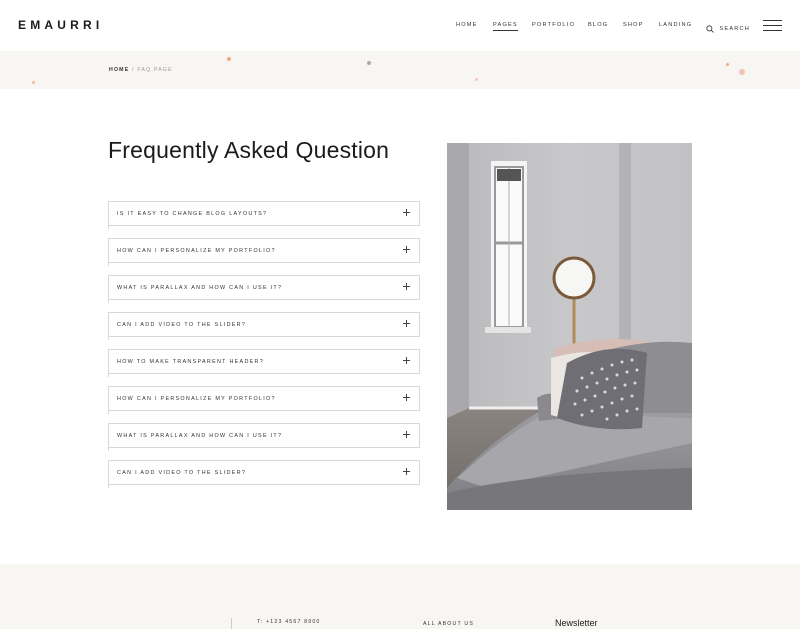  I want to click on nav-pages: PAGES, so click(505, 26).